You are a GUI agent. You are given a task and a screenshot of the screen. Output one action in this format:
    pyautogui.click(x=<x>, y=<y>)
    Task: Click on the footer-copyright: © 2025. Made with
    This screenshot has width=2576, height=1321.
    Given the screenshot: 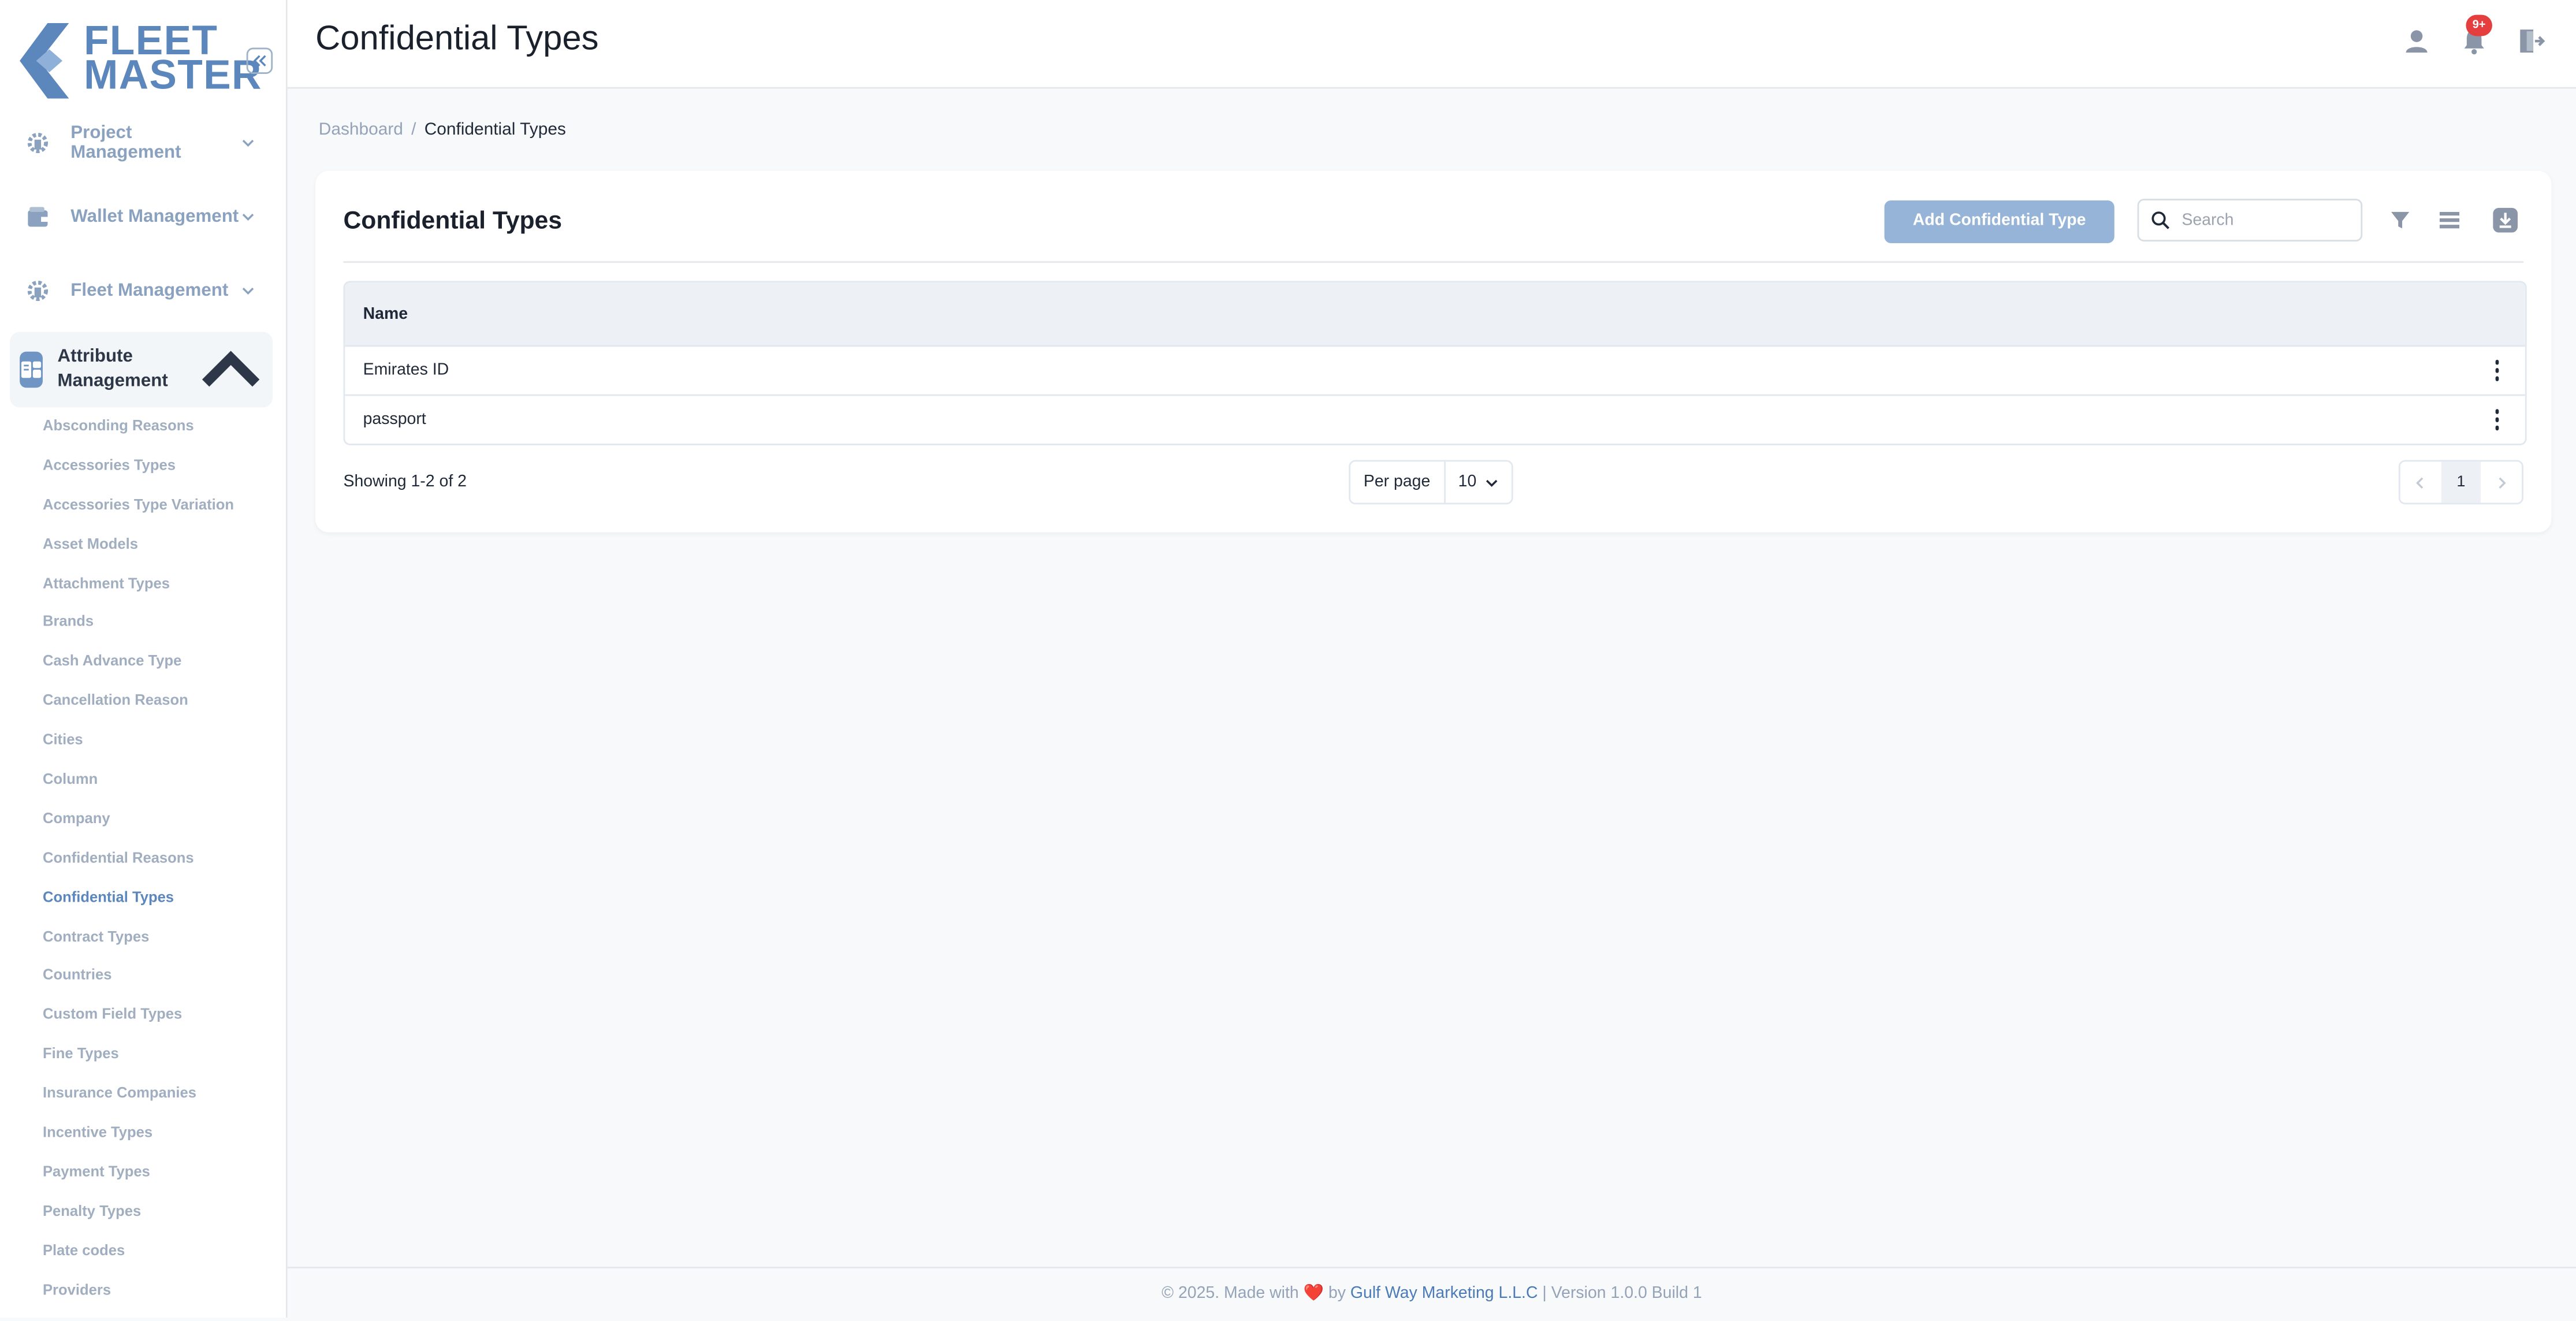 What is the action you would take?
    pyautogui.click(x=1230, y=1294)
    